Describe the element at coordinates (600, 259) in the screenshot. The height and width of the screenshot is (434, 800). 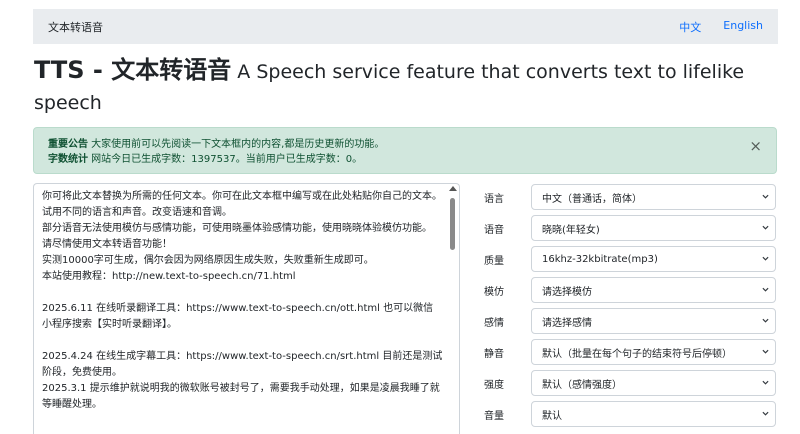
I see `quality-select-value: 16khz-32kbitrate(mp3)` at that location.